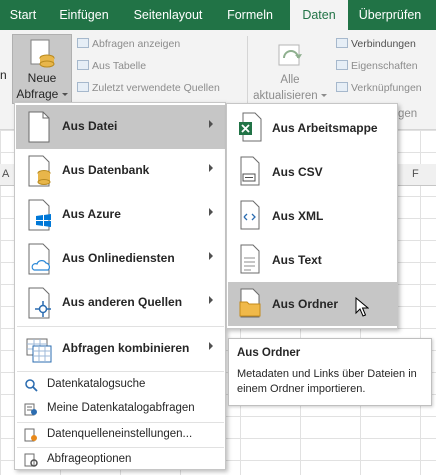  Describe the element at coordinates (96, 384) in the screenshot. I see `menu-item-label: Datenkatalogsuche` at that location.